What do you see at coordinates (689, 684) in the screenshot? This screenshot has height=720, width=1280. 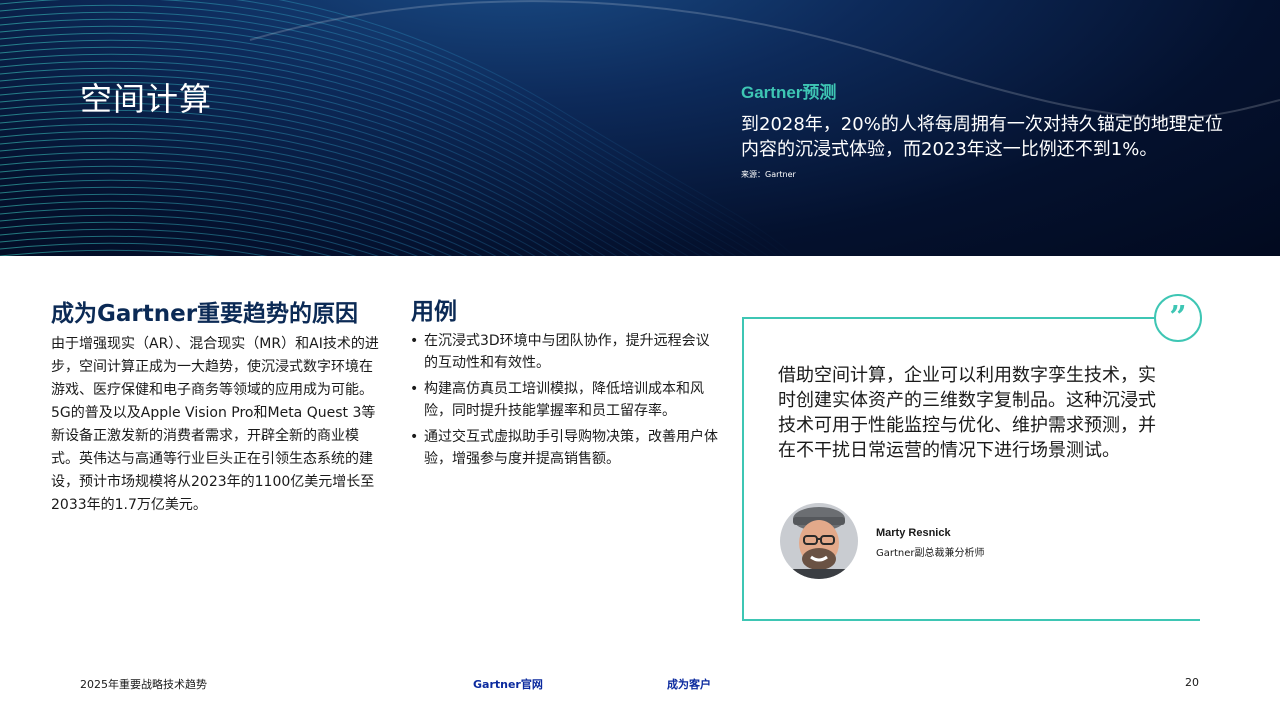 I see `become-client-link: 成为客户` at bounding box center [689, 684].